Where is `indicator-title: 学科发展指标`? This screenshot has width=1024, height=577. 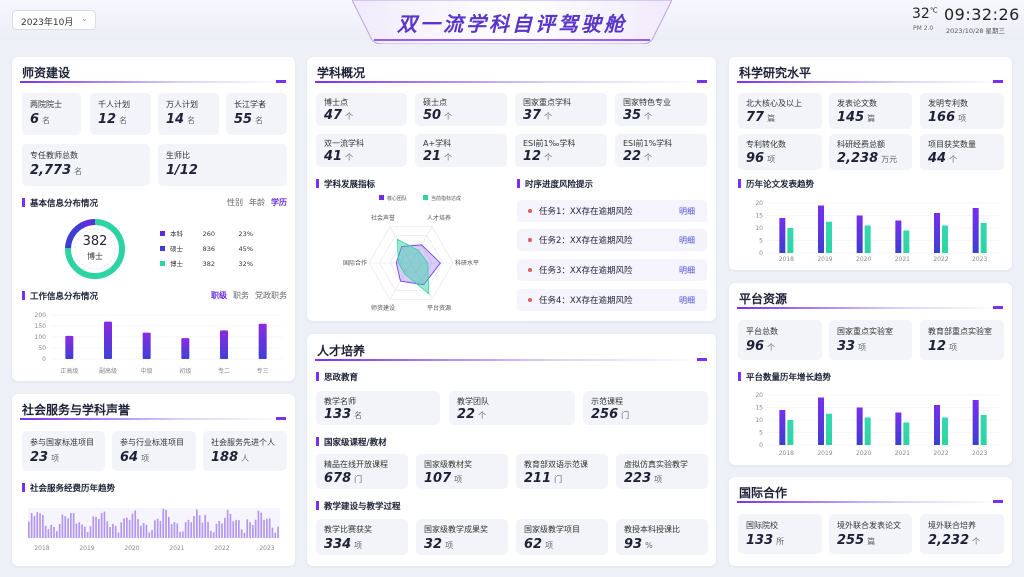
indicator-title: 学科发展指标 is located at coordinates (350, 185).